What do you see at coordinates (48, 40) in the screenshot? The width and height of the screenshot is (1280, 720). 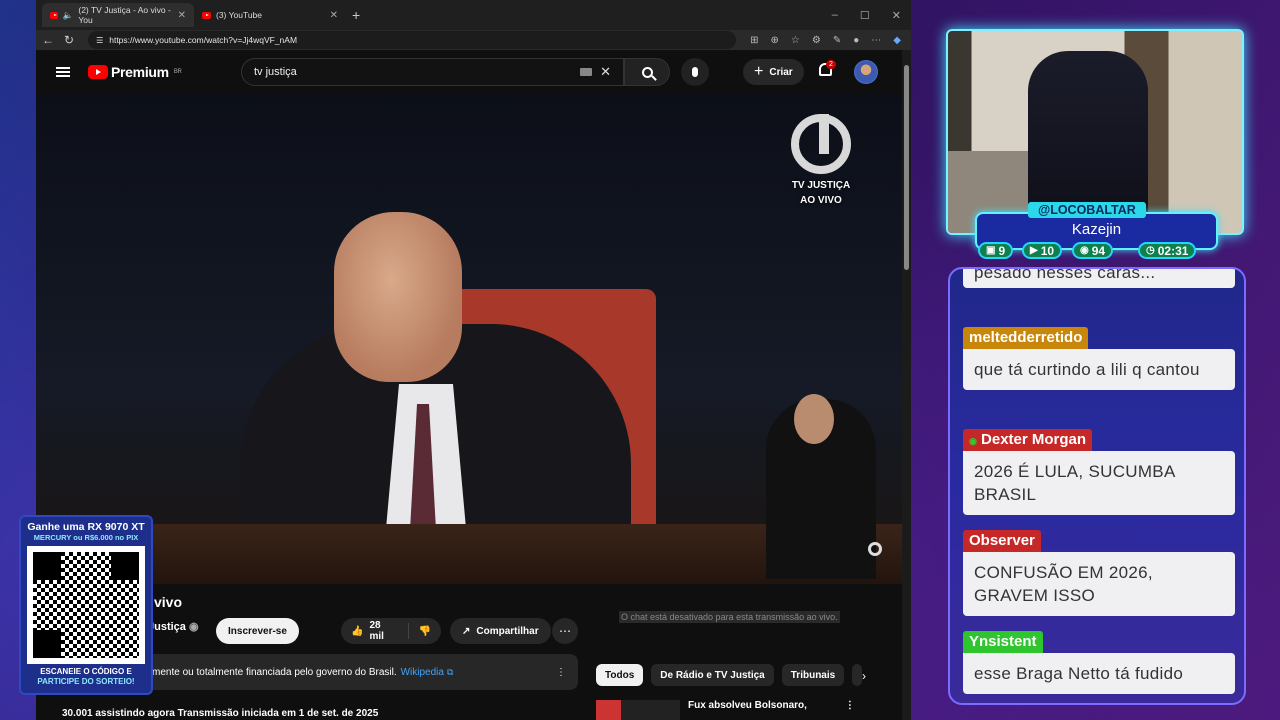 I see `back-icon: ←` at bounding box center [48, 40].